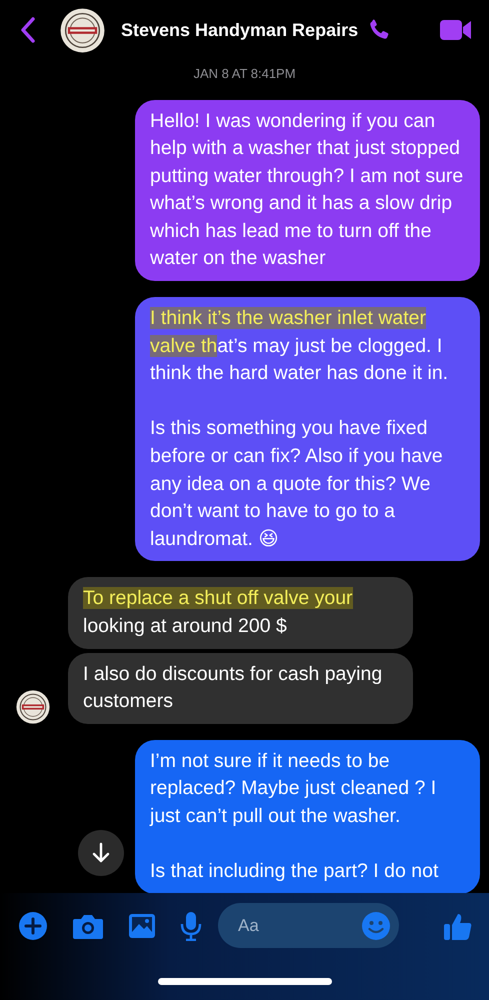 The height and width of the screenshot is (1000, 489). Describe the element at coordinates (376, 925) in the screenshot. I see `emoji-icon` at that location.